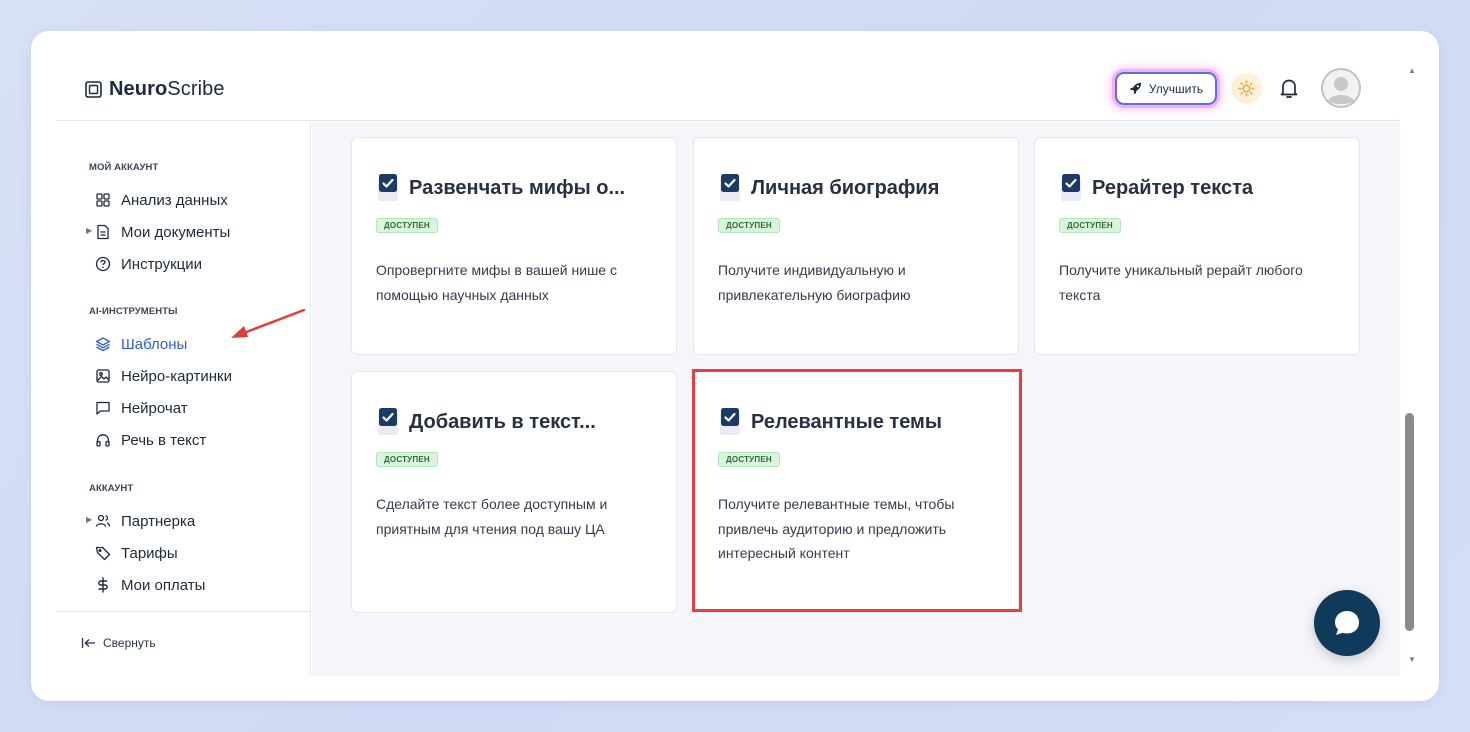  I want to click on sidebar-item-label: Нейро-картинки, so click(176, 376).